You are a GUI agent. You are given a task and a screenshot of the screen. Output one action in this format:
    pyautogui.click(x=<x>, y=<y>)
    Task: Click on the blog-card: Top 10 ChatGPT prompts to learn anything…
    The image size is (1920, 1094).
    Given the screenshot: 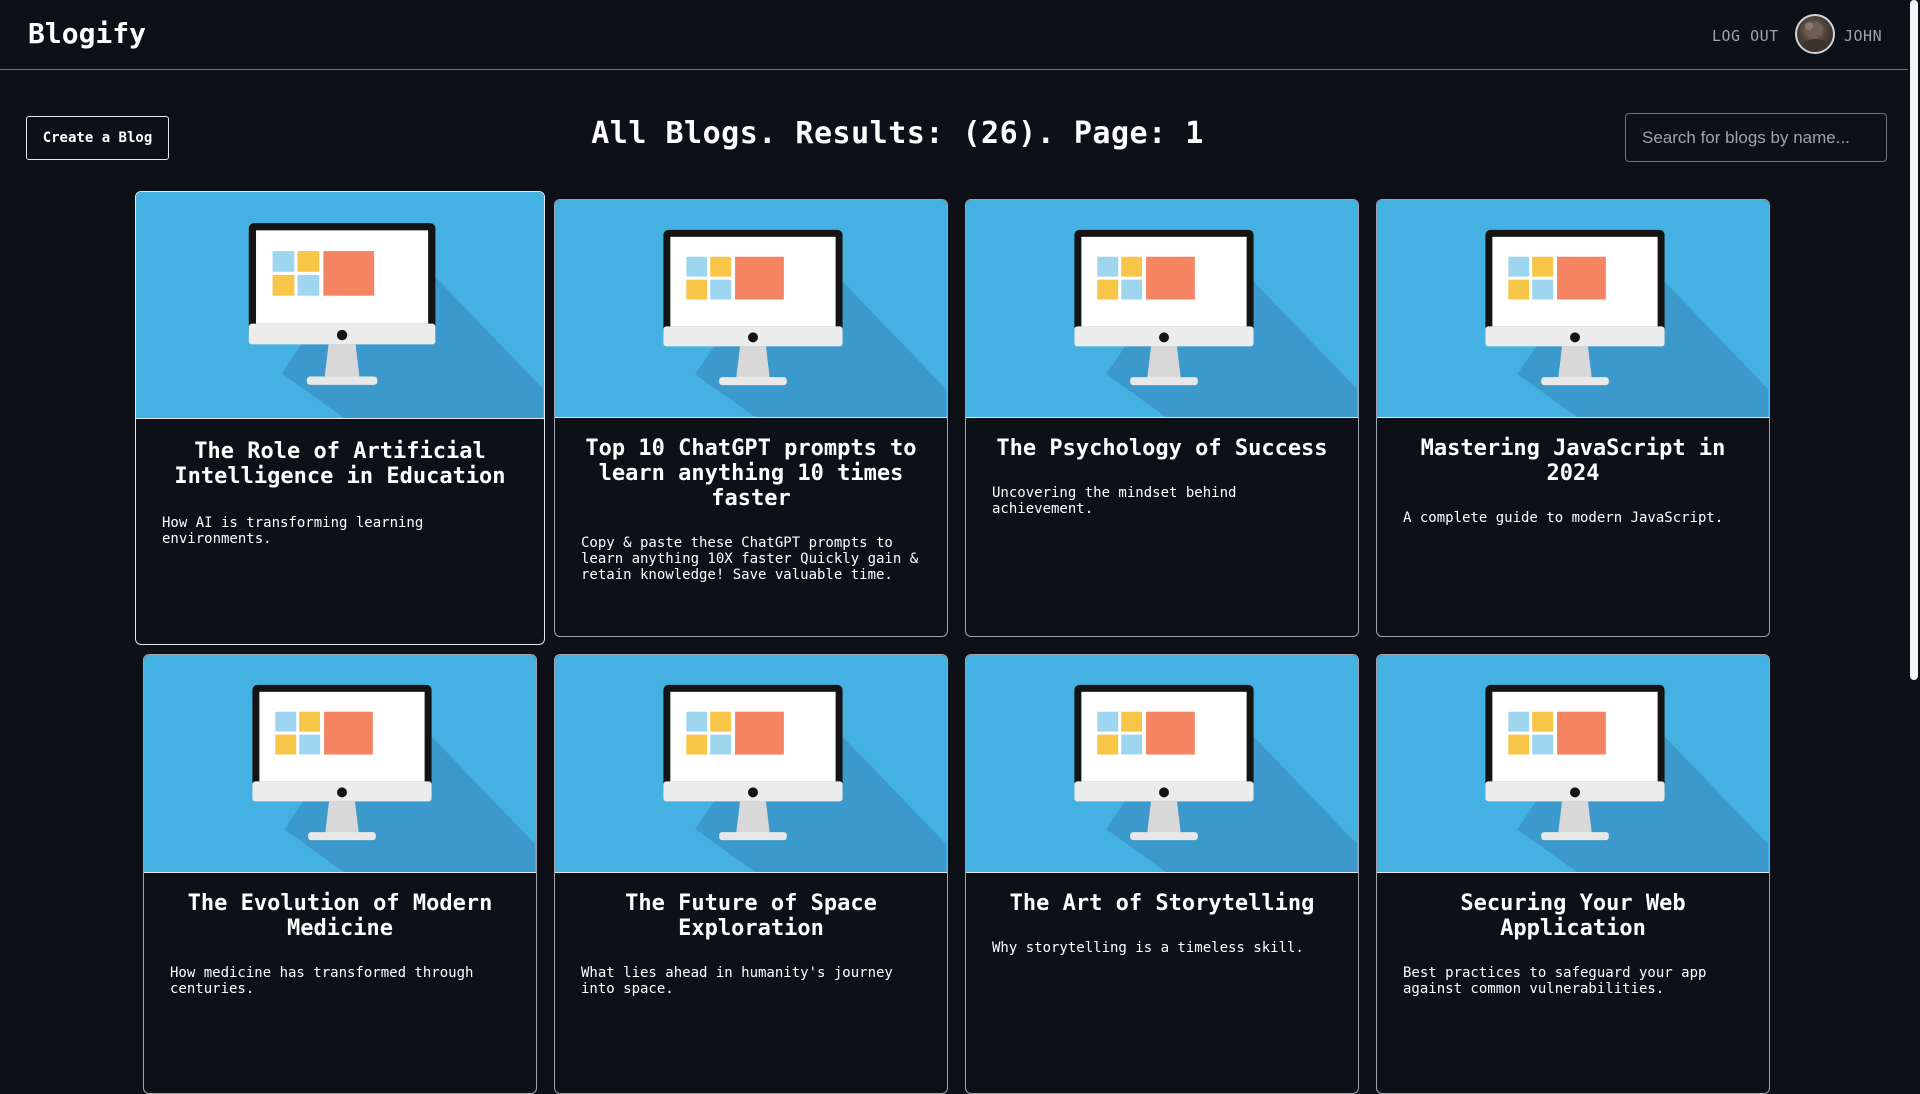 What is the action you would take?
    pyautogui.click(x=751, y=418)
    